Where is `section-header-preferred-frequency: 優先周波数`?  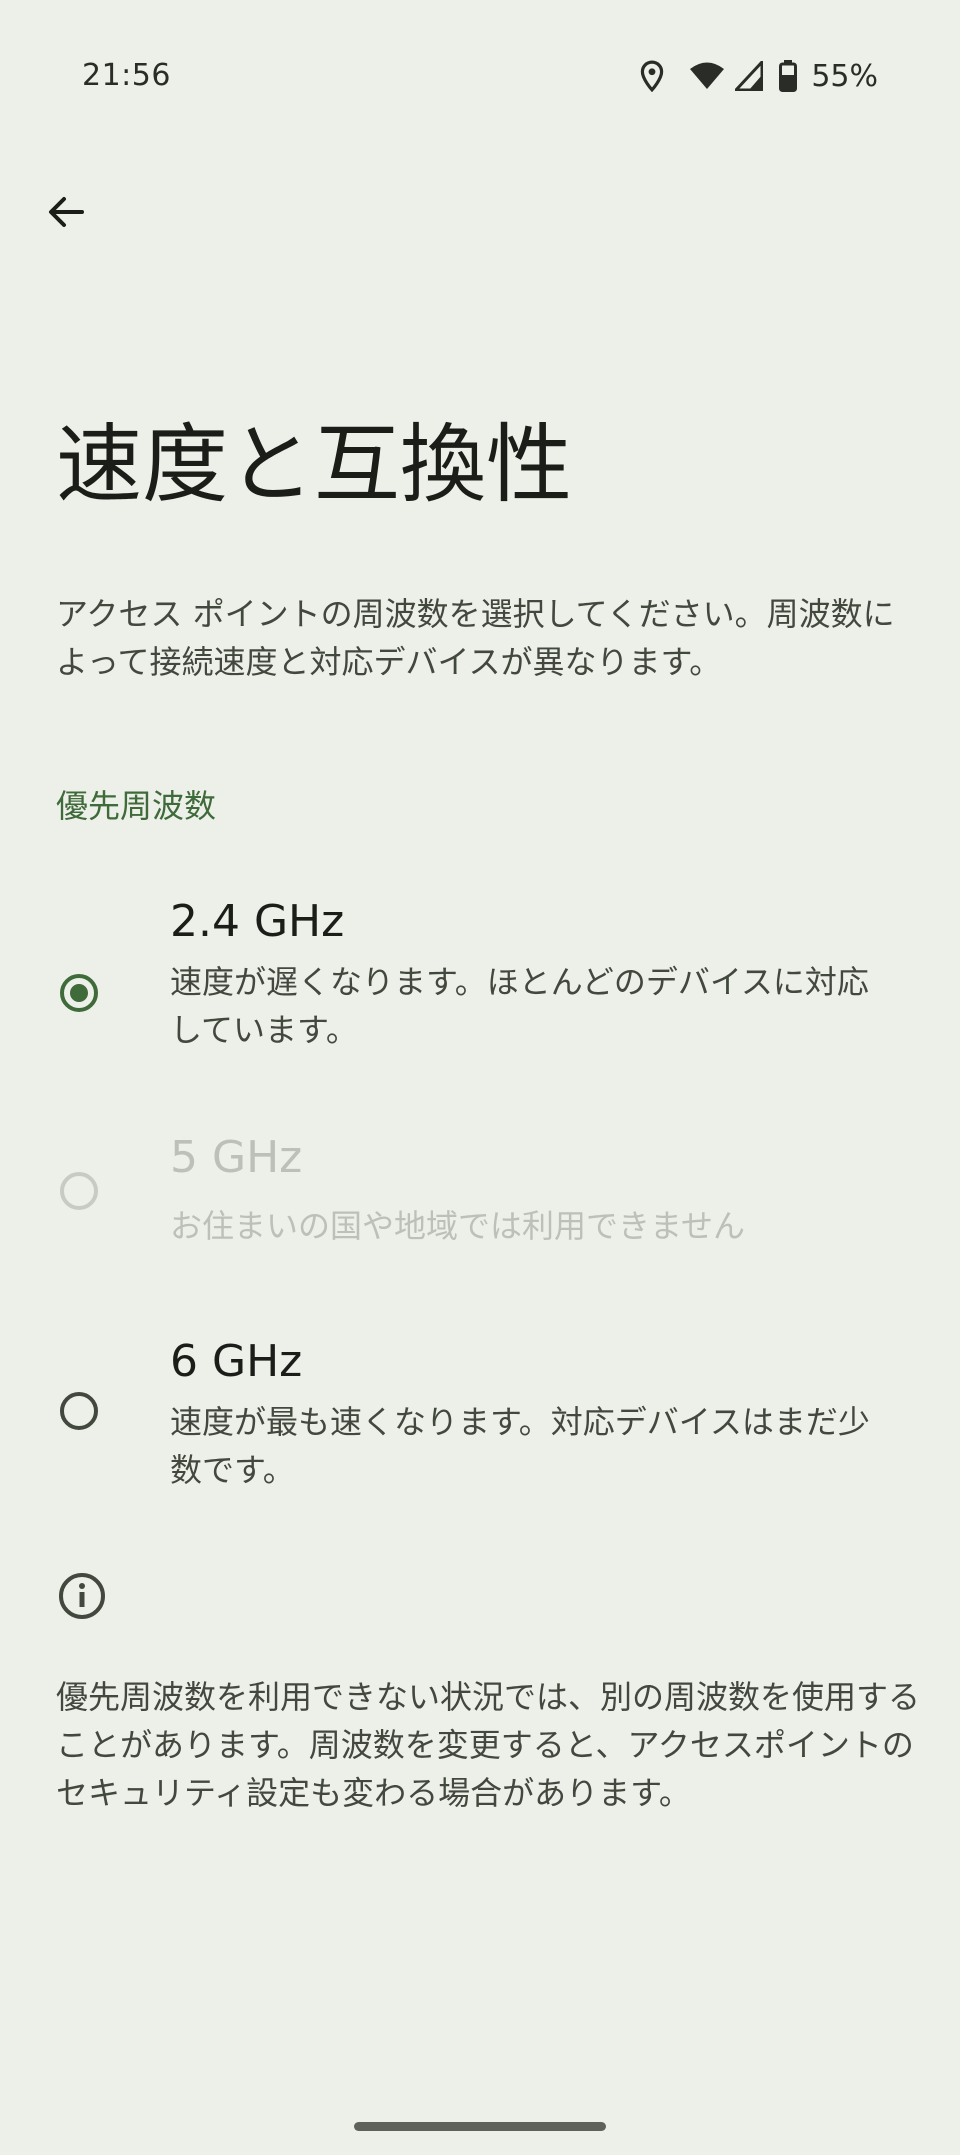 section-header-preferred-frequency: 優先周波数 is located at coordinates (136, 806).